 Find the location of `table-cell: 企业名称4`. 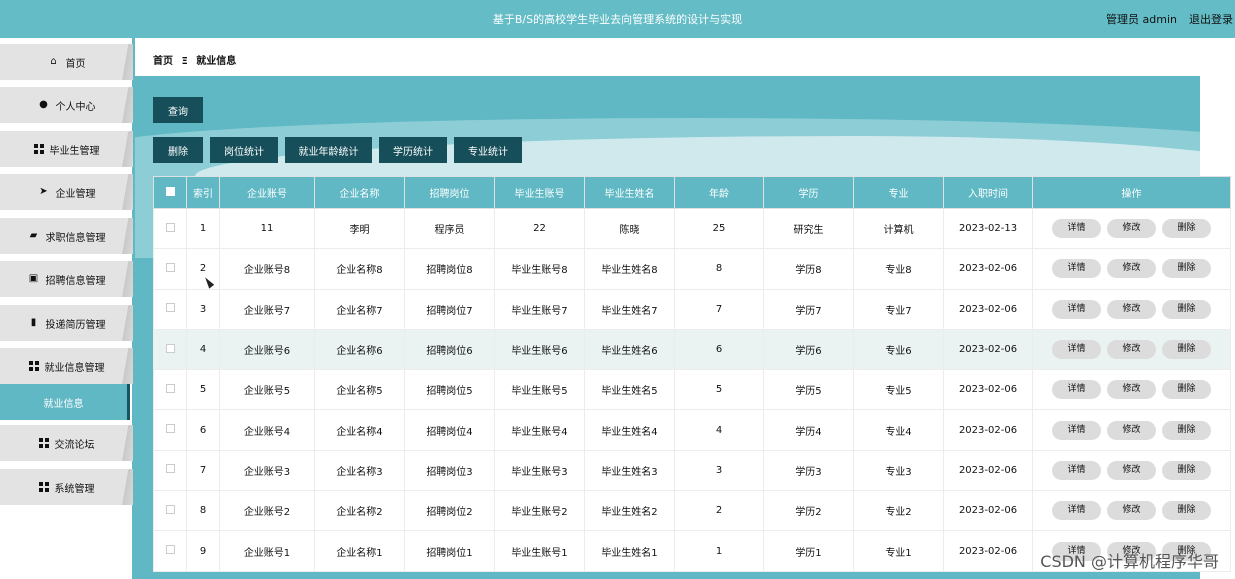

table-cell: 企业名称4 is located at coordinates (359, 430).